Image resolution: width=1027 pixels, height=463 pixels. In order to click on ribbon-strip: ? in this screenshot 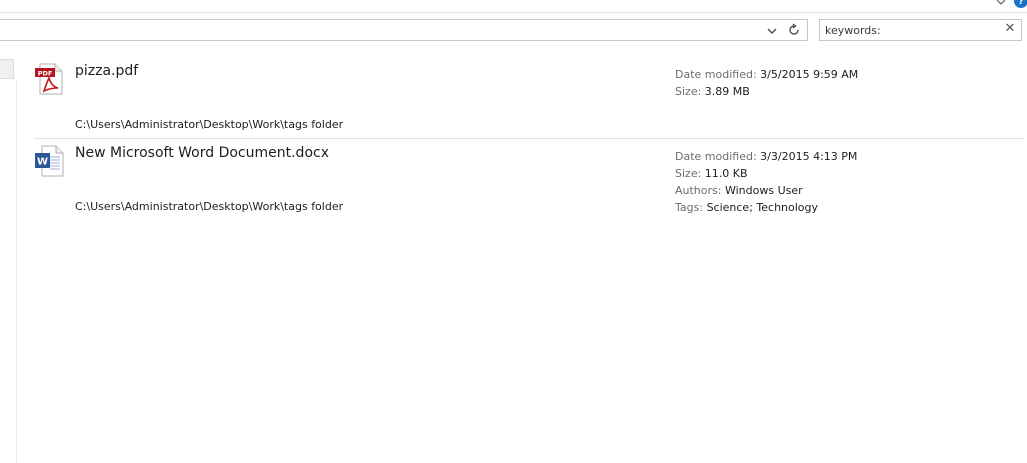, I will do `click(513, 6)`.